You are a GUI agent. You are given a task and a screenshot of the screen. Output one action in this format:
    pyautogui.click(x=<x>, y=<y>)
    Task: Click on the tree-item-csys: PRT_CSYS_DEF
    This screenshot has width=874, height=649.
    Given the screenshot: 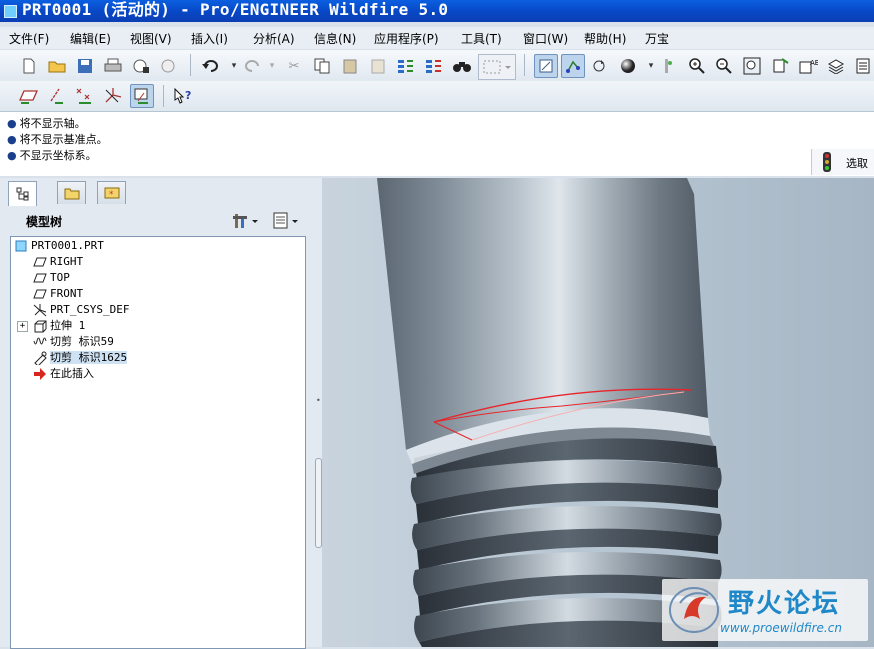 What is the action you would take?
    pyautogui.click(x=81, y=310)
    